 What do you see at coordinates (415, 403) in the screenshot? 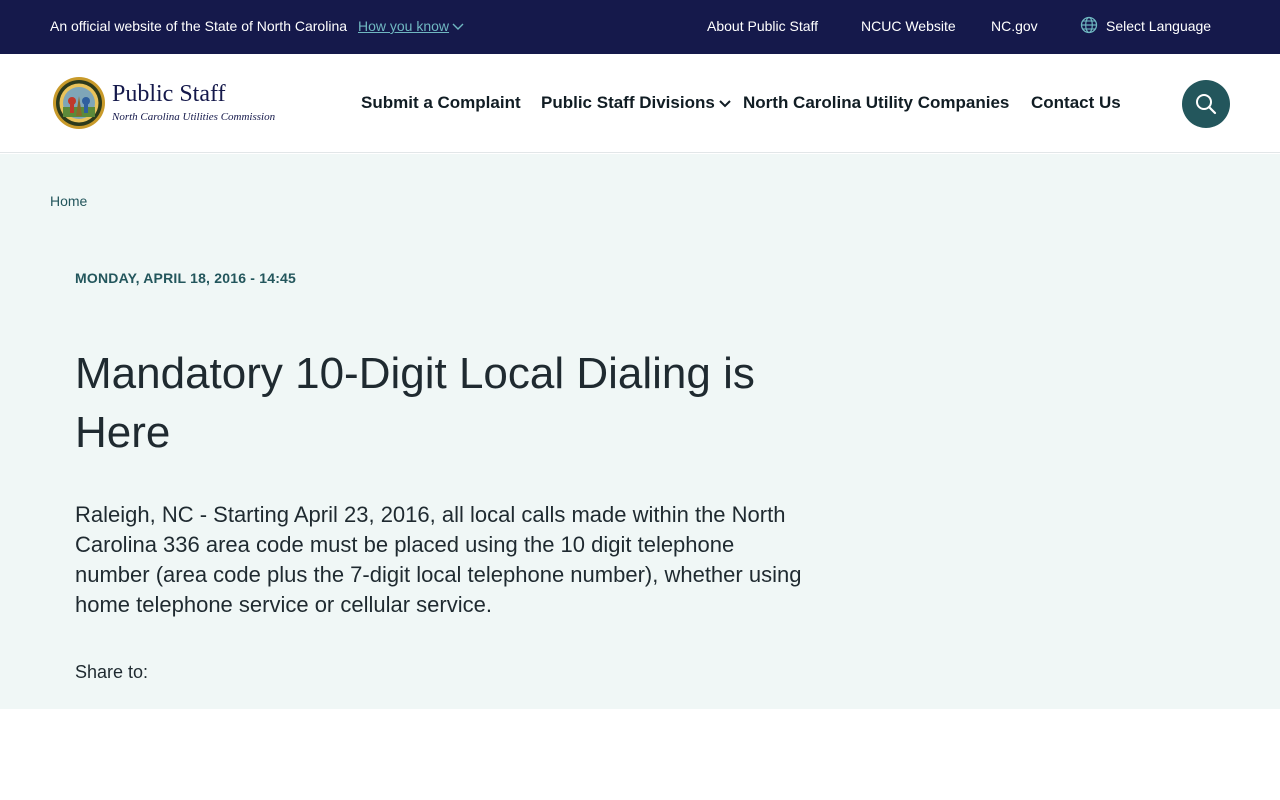
I see `article-title: Mandatory 10-Digit Local Dialing is Here` at bounding box center [415, 403].